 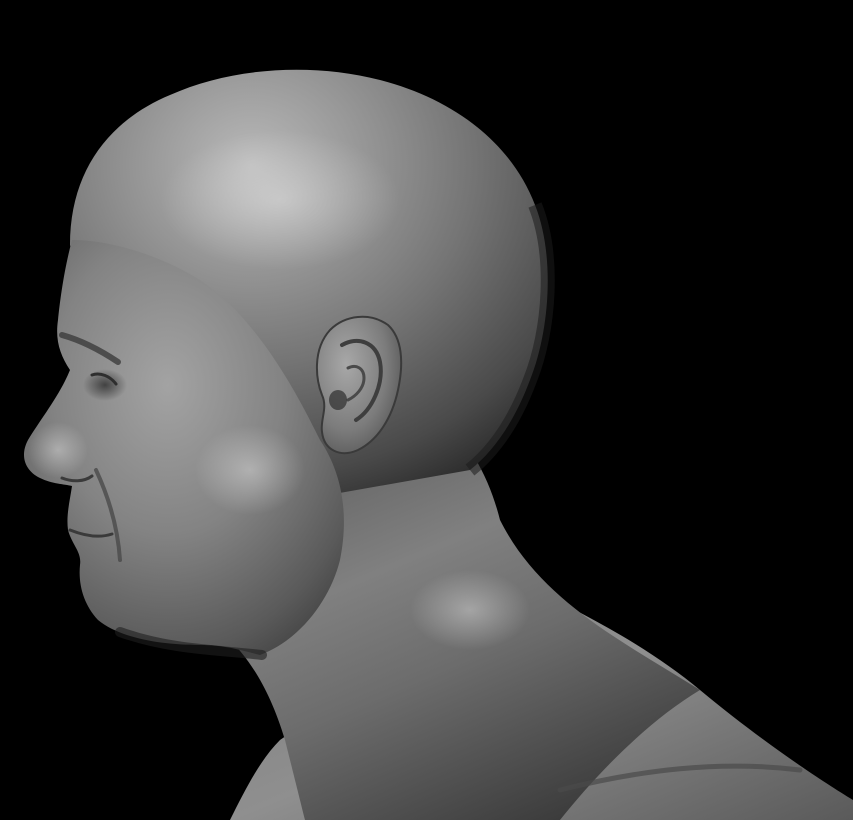 I want to click on eye-socket, so click(x=105, y=385).